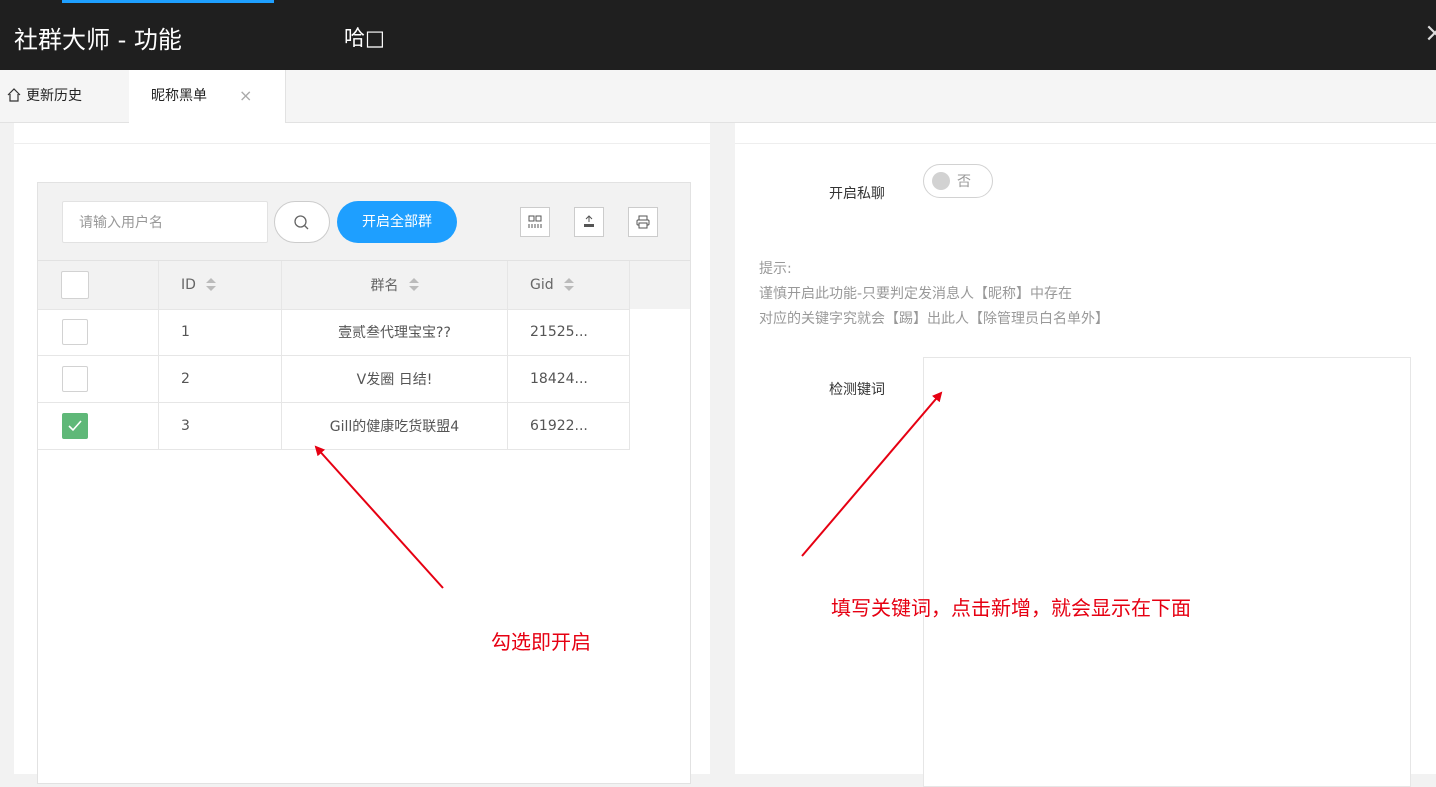 This screenshot has width=1436, height=787. Describe the element at coordinates (98, 40) in the screenshot. I see `app-title: 社群大师 - 功能` at that location.